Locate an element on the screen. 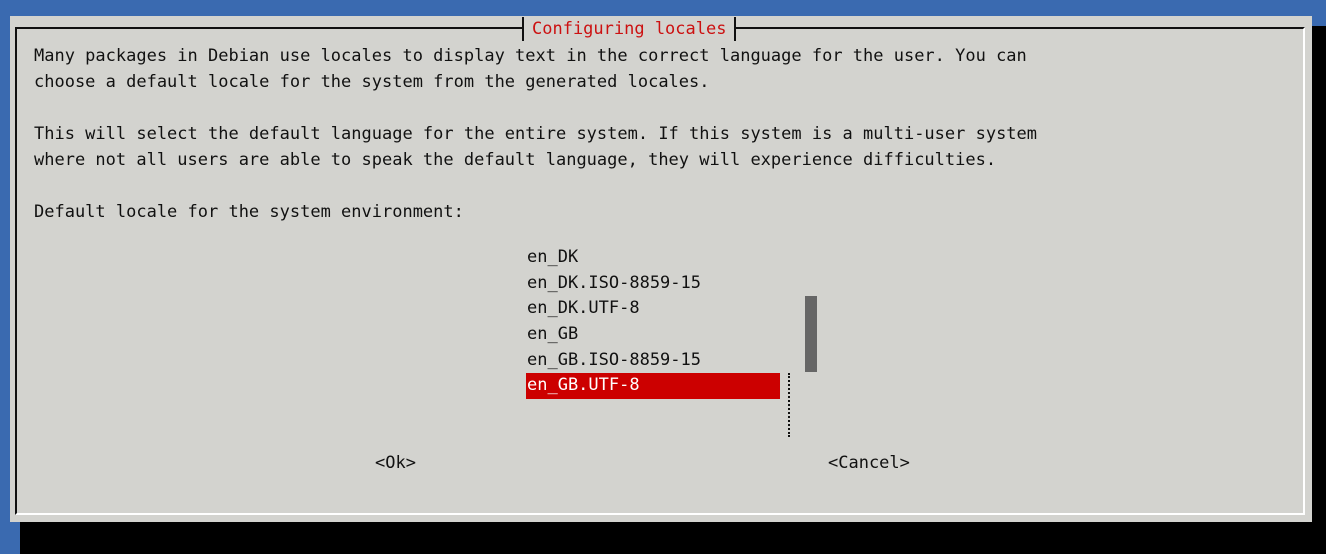 The width and height of the screenshot is (1326, 554). locale-option-selected: en_GB.UTF-8 is located at coordinates (653, 386).